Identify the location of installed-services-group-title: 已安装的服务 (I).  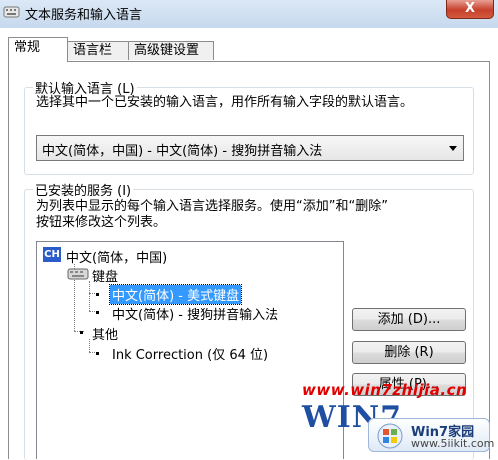
(83, 189).